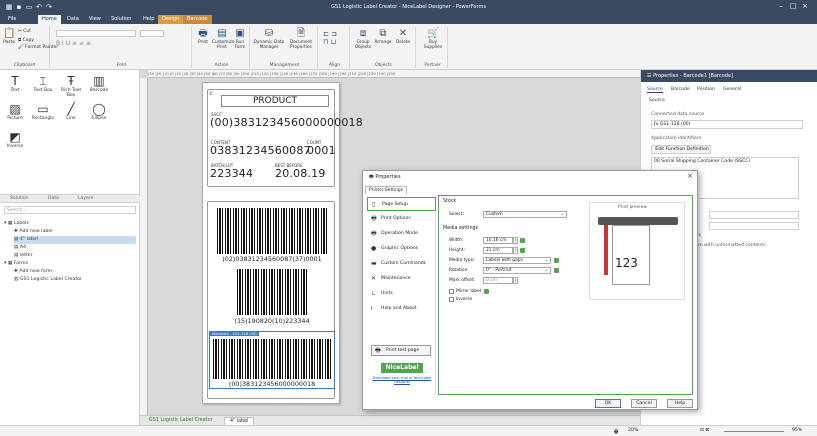  Describe the element at coordinates (275, 101) in the screenshot. I see `label-product-title: PRODUCT` at that location.